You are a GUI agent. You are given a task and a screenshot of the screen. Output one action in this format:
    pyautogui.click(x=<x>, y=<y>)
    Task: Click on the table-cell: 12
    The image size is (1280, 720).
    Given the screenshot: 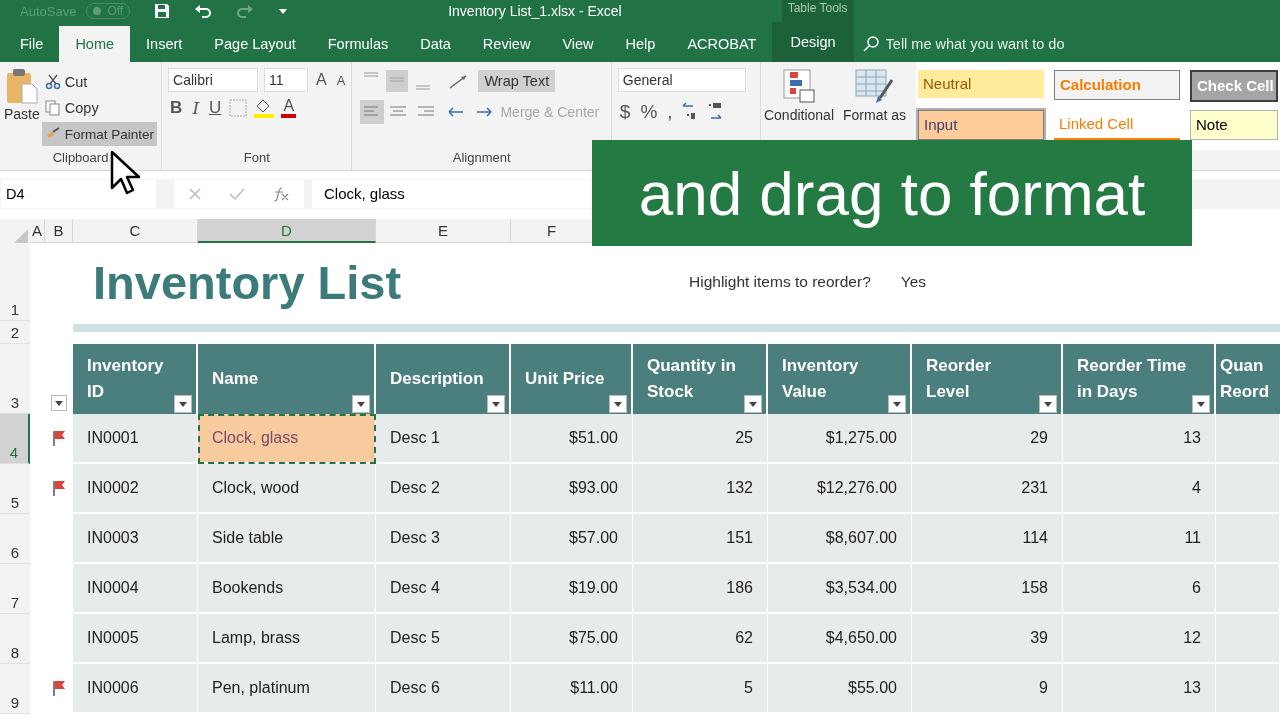 What is the action you would take?
    pyautogui.click(x=1139, y=639)
    